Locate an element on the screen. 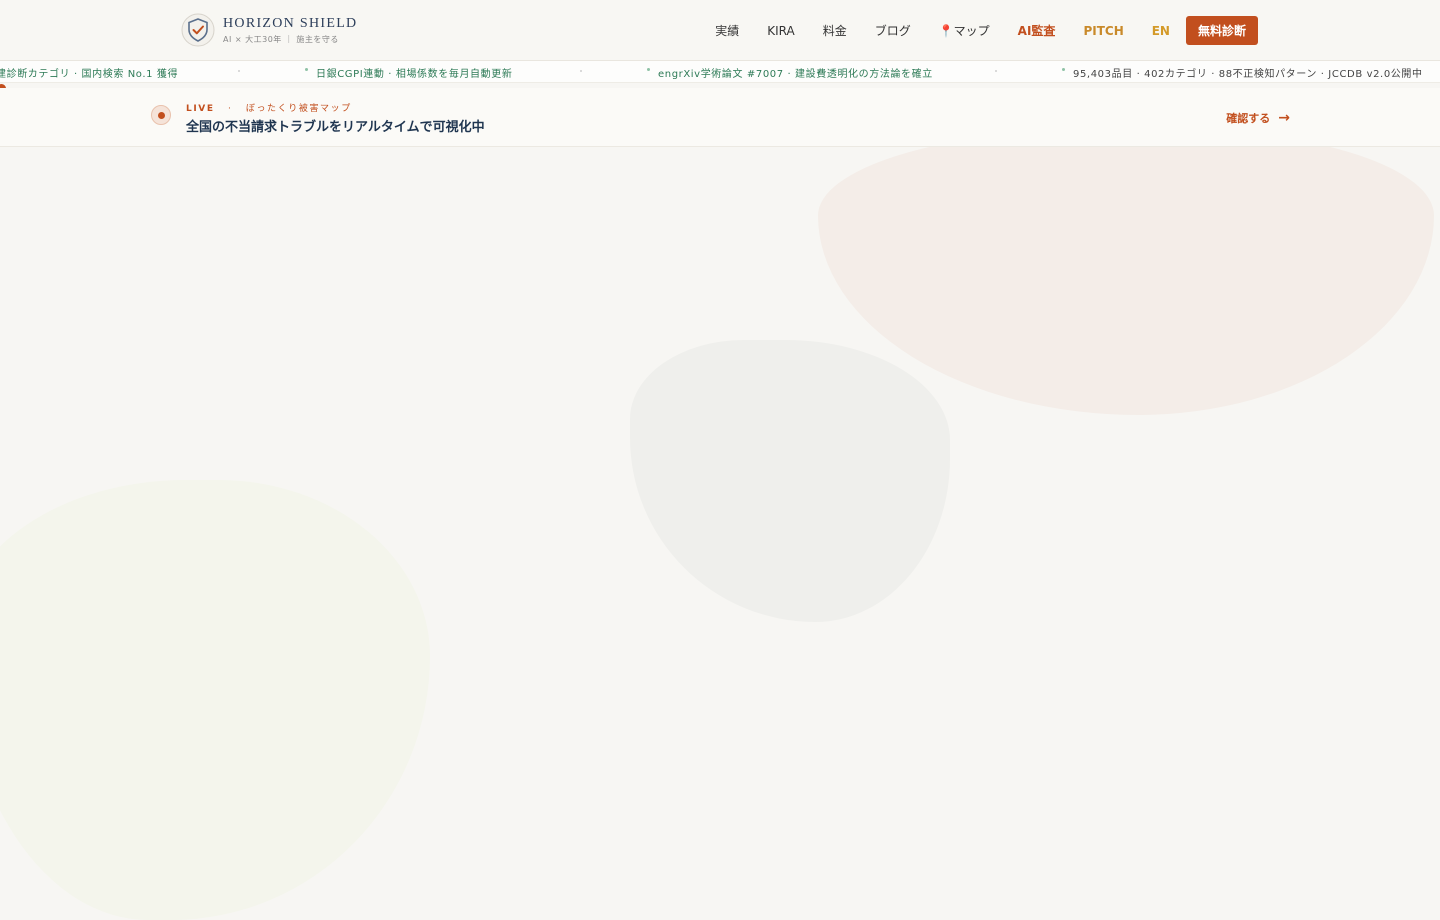 The image size is (1440, 920). ticker-item: 建診断カテゴリ · 国内検索 No.1 獲得 is located at coordinates (89, 74).